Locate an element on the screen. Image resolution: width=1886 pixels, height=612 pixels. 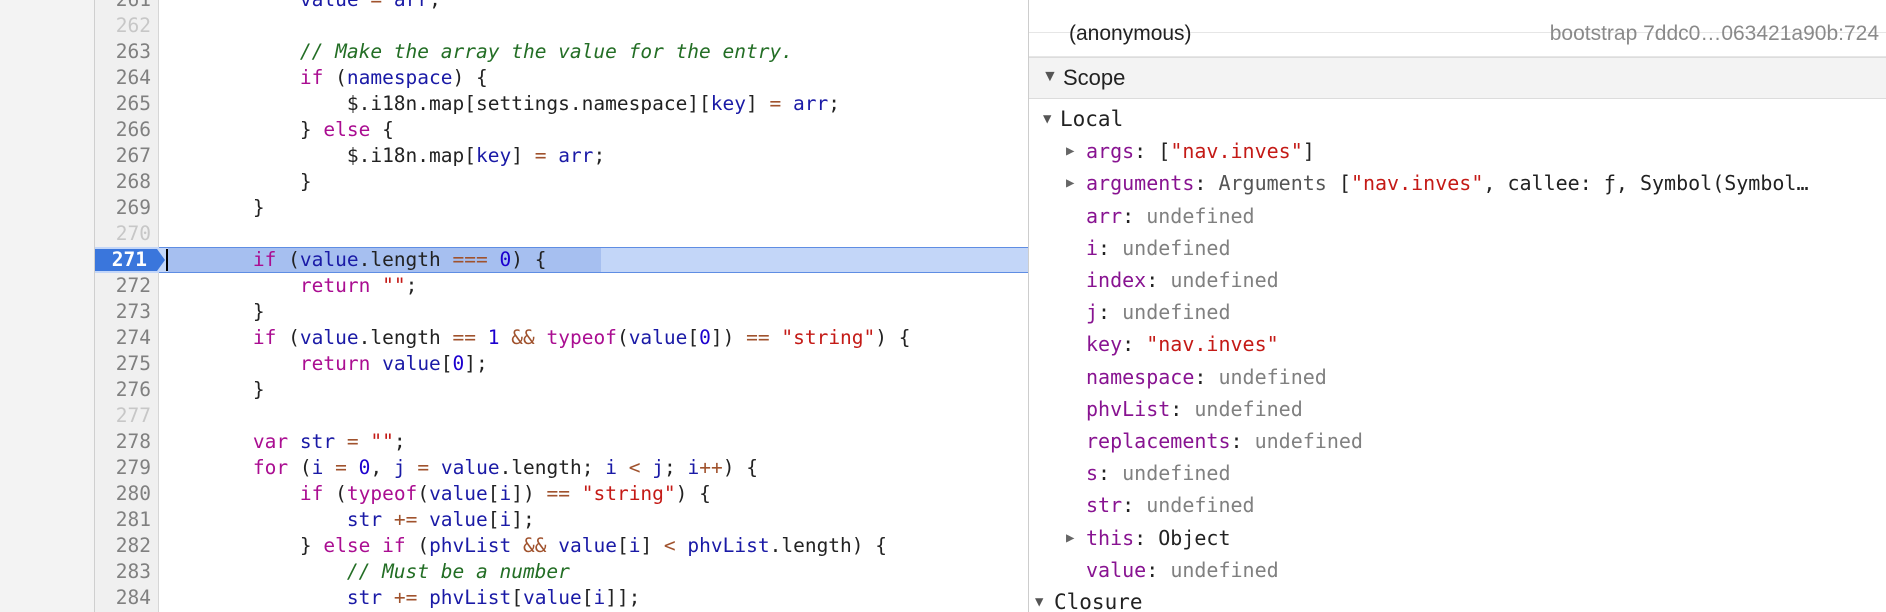
line-number: 273 is located at coordinates (123, 312).